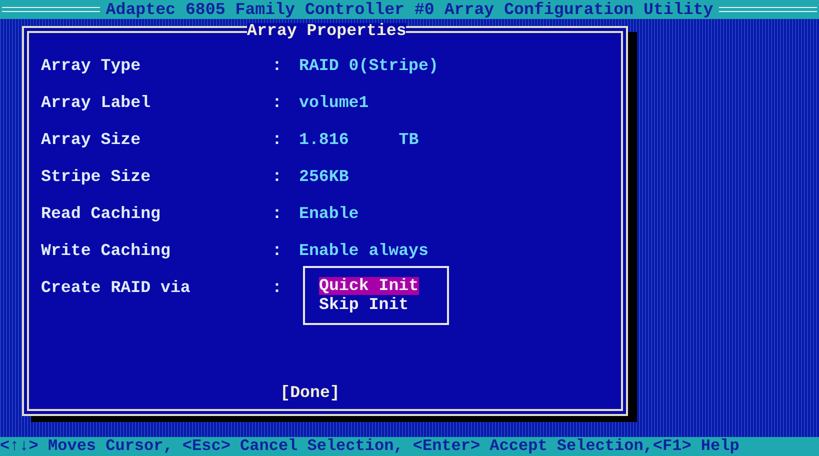  I want to click on field-label: Create RAID via, so click(116, 288).